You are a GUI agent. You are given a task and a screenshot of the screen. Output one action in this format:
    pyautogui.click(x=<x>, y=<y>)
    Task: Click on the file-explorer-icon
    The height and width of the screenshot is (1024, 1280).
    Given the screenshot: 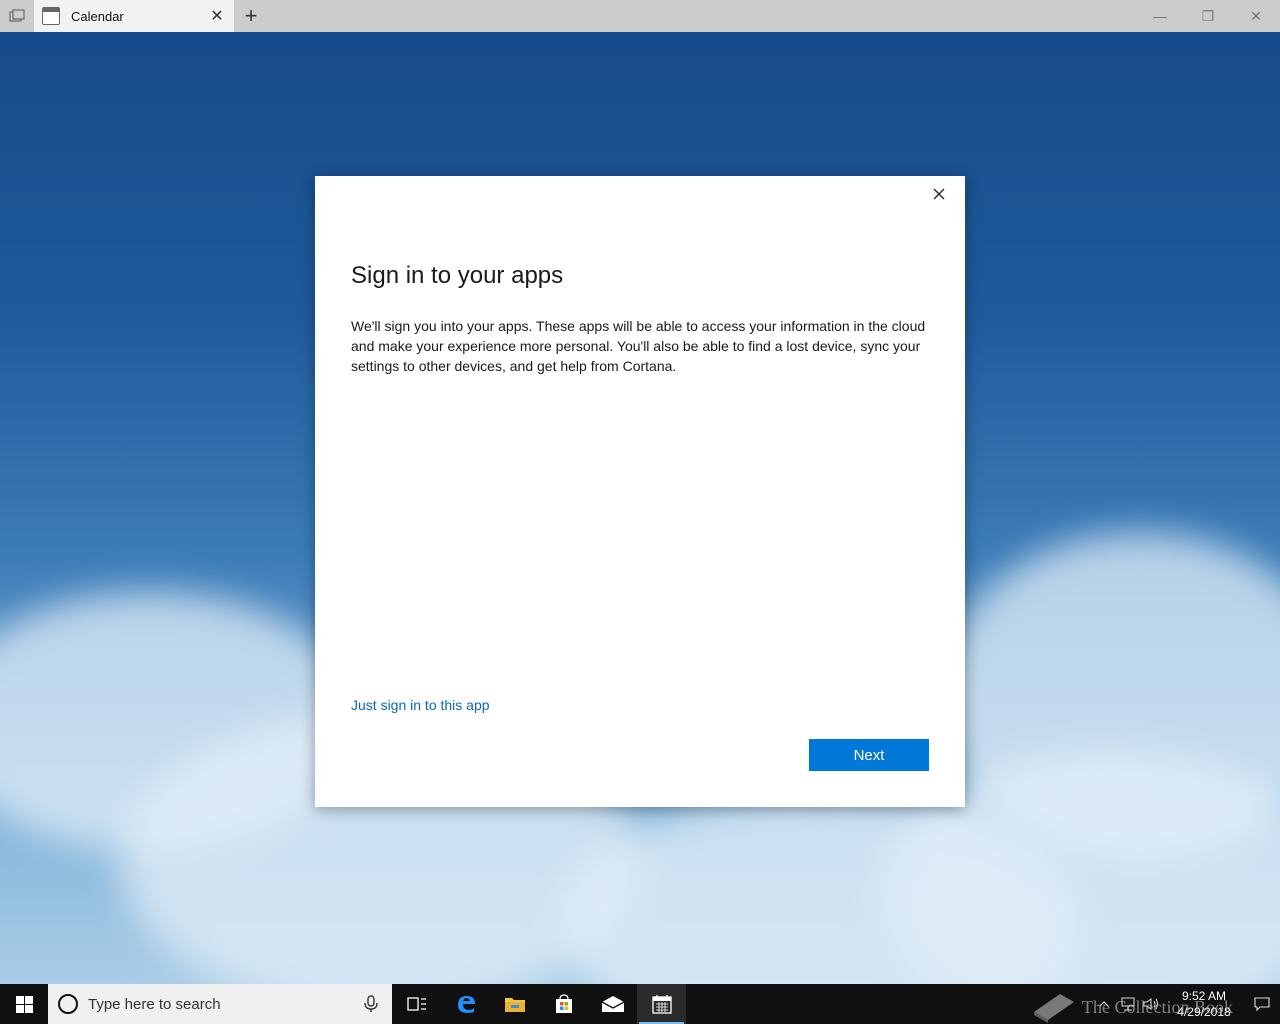 What is the action you would take?
    pyautogui.click(x=514, y=1005)
    